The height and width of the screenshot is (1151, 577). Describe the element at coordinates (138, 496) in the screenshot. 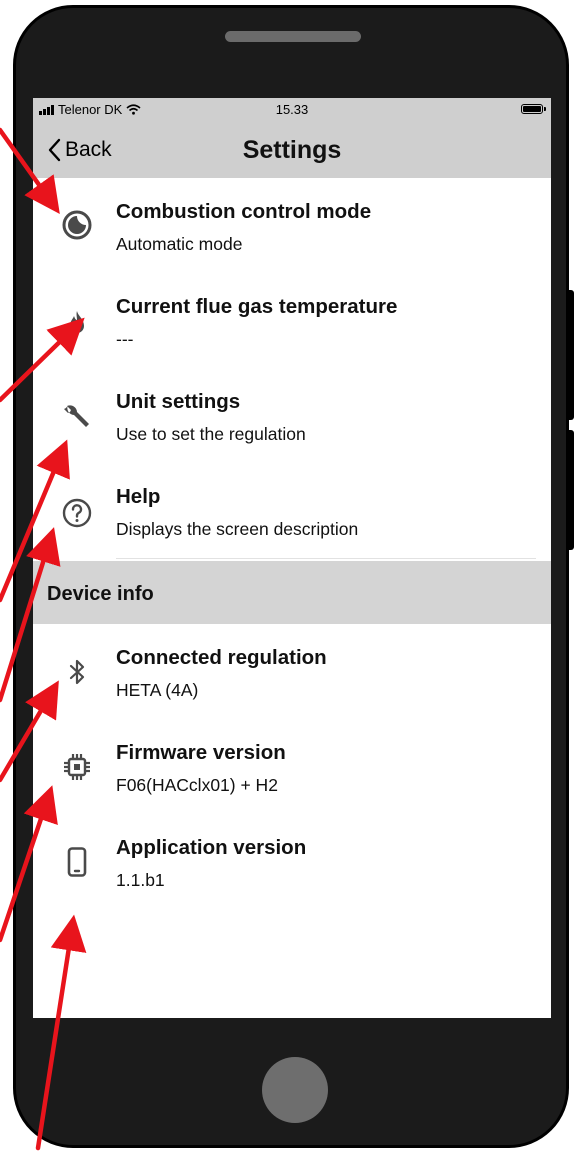

I see `setting-title: Help` at that location.